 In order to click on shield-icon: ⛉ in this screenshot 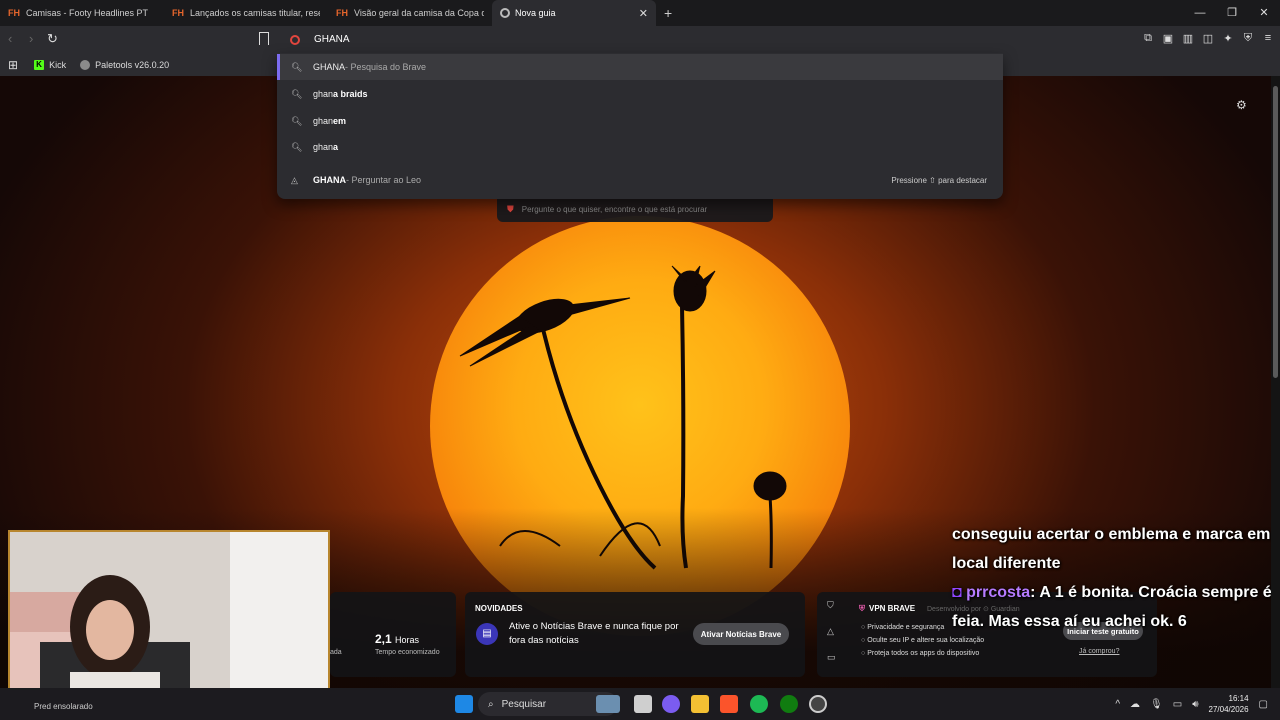, I will do `click(831, 605)`.